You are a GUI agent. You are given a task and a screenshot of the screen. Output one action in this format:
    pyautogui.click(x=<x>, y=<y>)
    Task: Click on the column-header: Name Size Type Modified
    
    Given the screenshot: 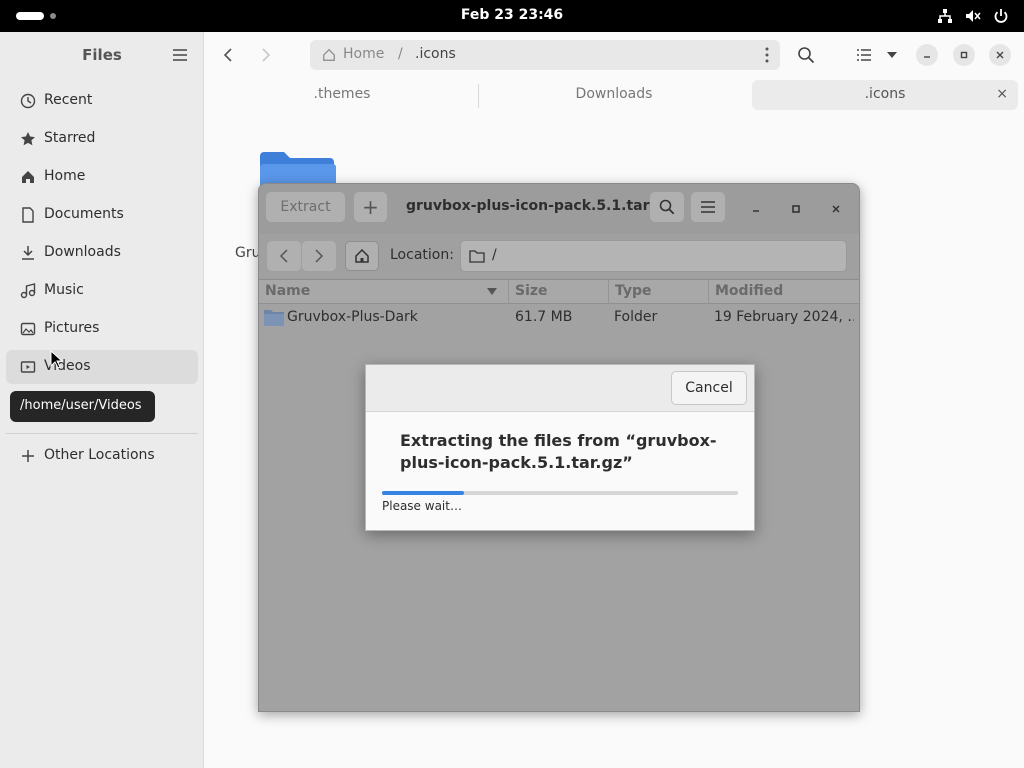 What is the action you would take?
    pyautogui.click(x=559, y=292)
    